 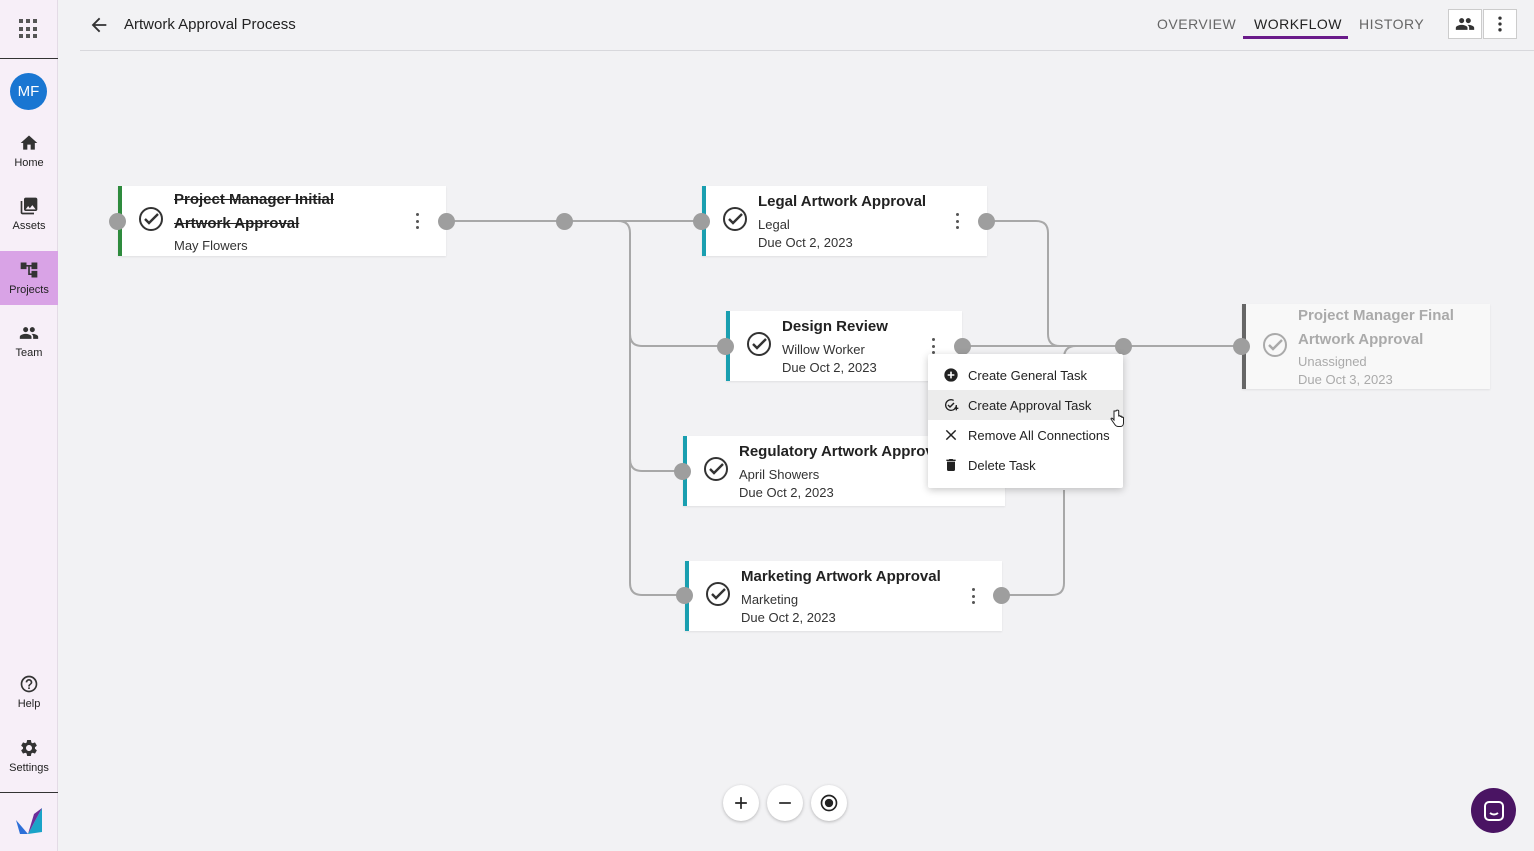 What do you see at coordinates (842, 201) in the screenshot?
I see `task-title: Legal Artwork Approval` at bounding box center [842, 201].